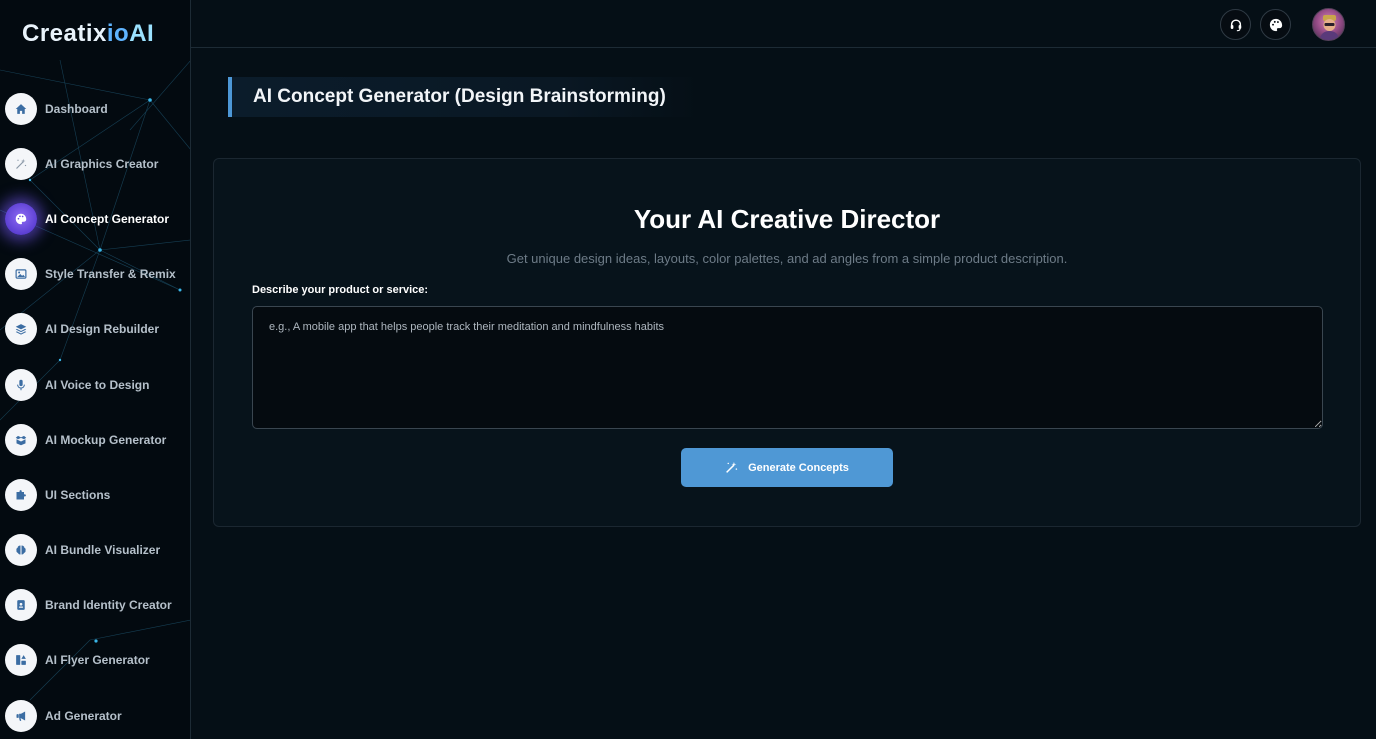  I want to click on card-title: Your AI Creative Director, so click(787, 219).